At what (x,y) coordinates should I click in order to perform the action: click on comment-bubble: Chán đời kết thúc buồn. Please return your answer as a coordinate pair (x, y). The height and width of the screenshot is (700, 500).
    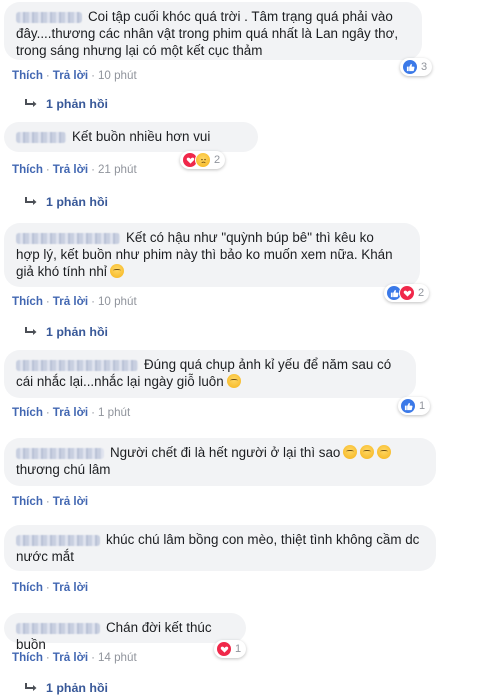
    Looking at the image, I should click on (125, 632).